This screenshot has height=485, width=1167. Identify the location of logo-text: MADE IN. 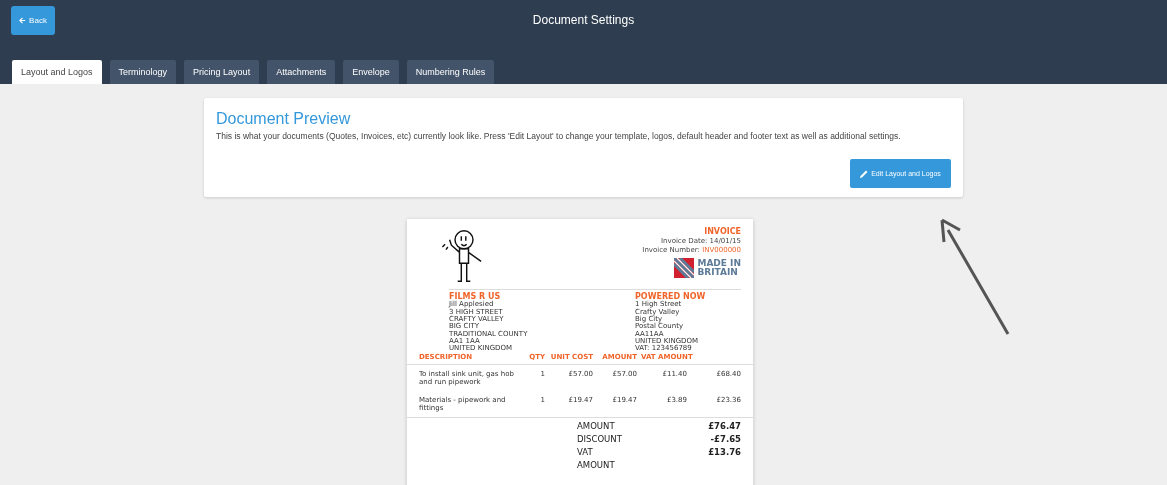
(719, 263).